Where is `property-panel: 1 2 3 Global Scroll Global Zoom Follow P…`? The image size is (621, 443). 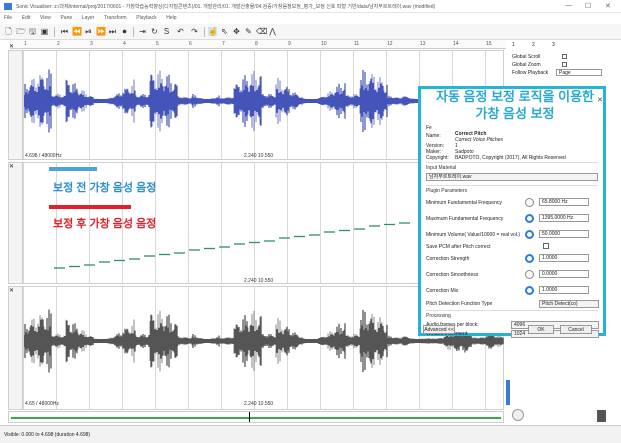 property-panel: 1 2 3 Global Scroll Global Zoom Follow P… is located at coordinates (556, 60).